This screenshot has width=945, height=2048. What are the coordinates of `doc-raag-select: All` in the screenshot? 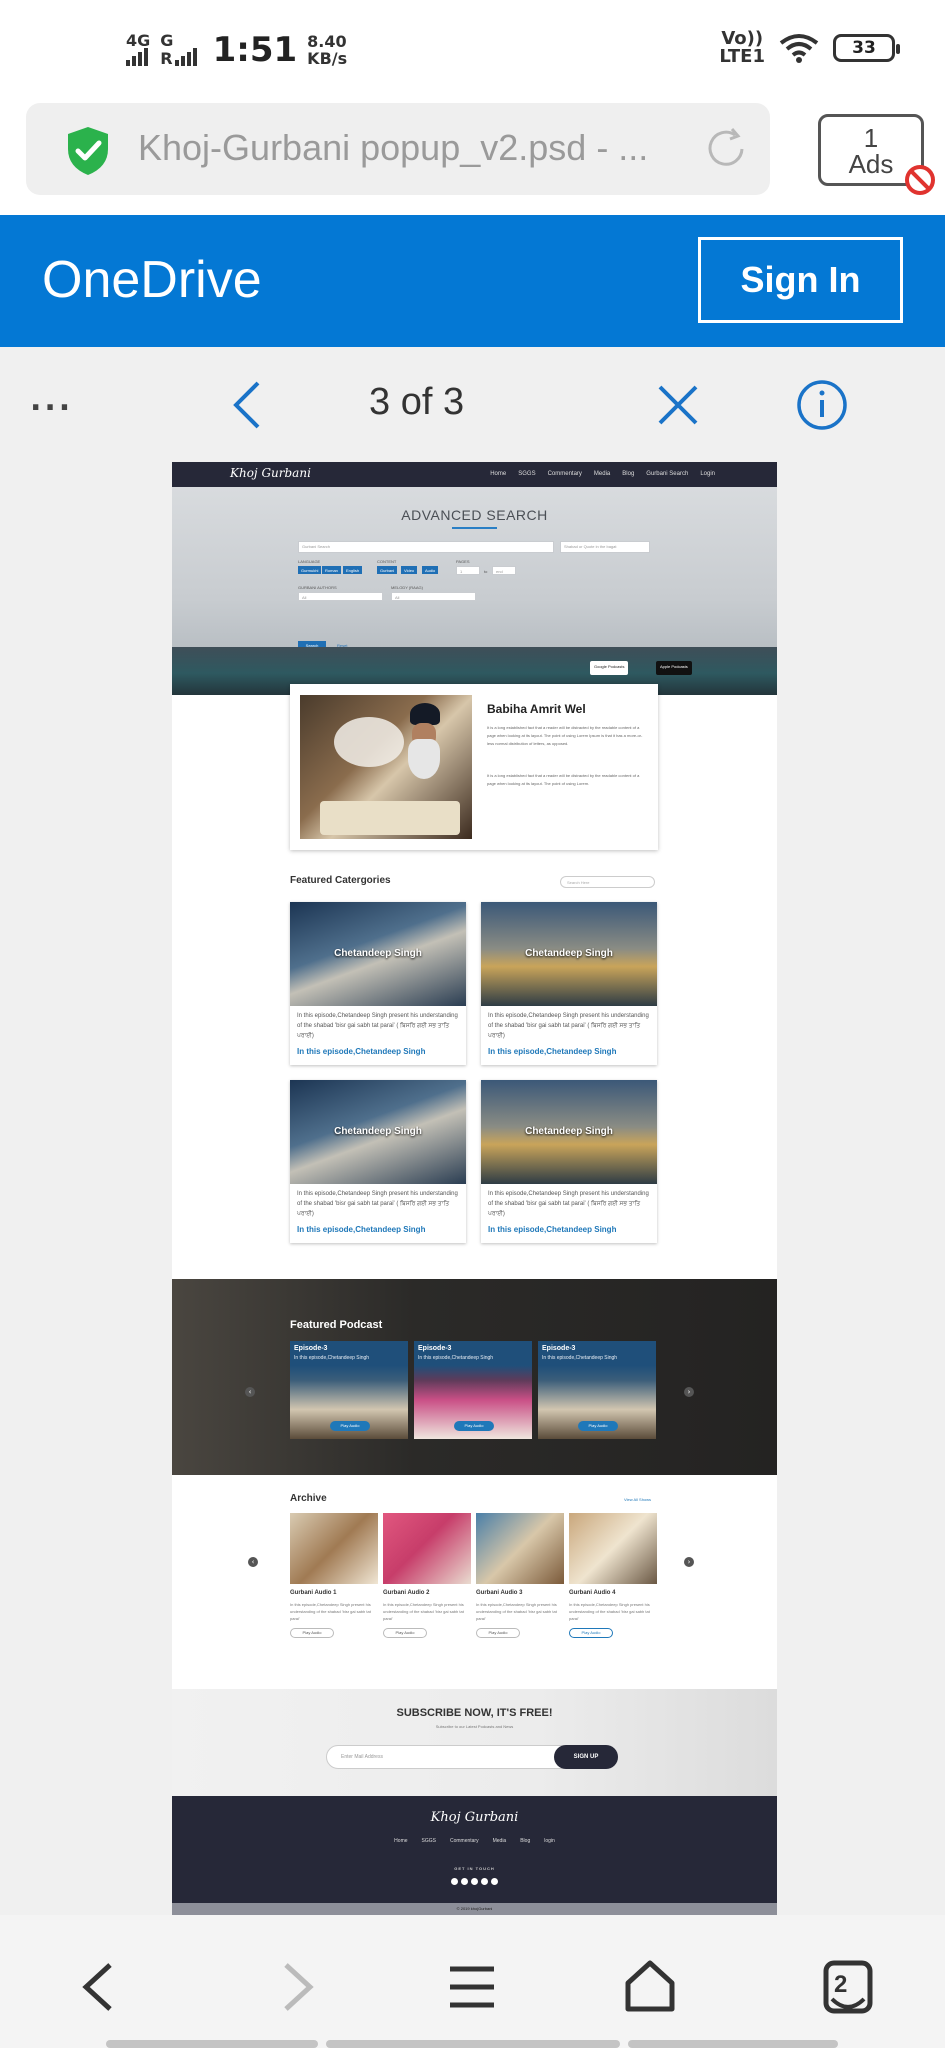 It's located at (433, 596).